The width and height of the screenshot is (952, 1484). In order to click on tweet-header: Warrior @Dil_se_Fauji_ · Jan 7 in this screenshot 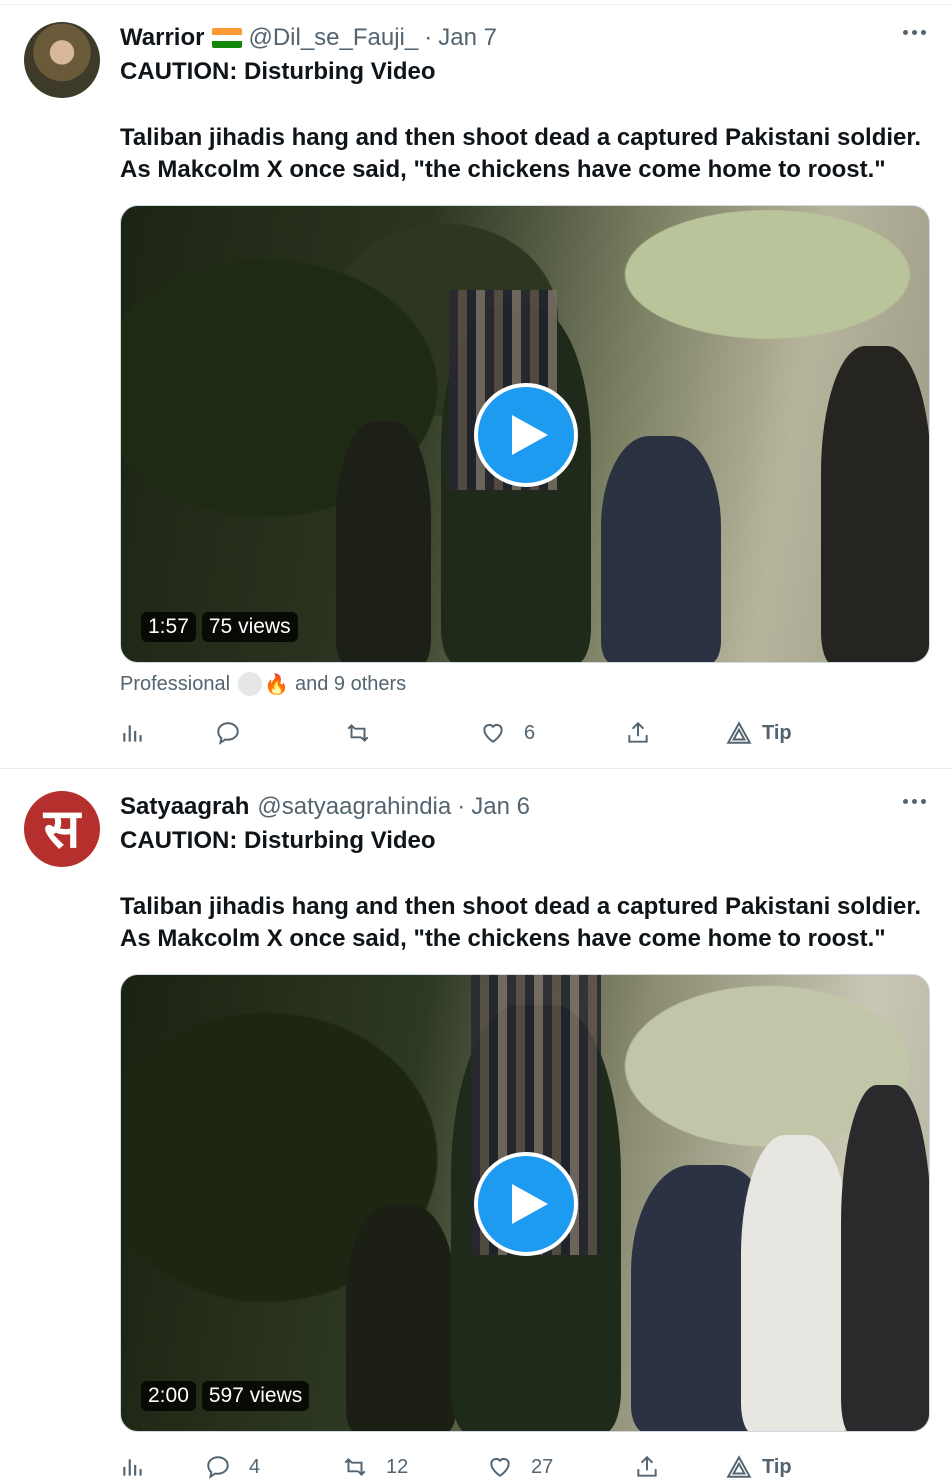, I will do `click(308, 38)`.